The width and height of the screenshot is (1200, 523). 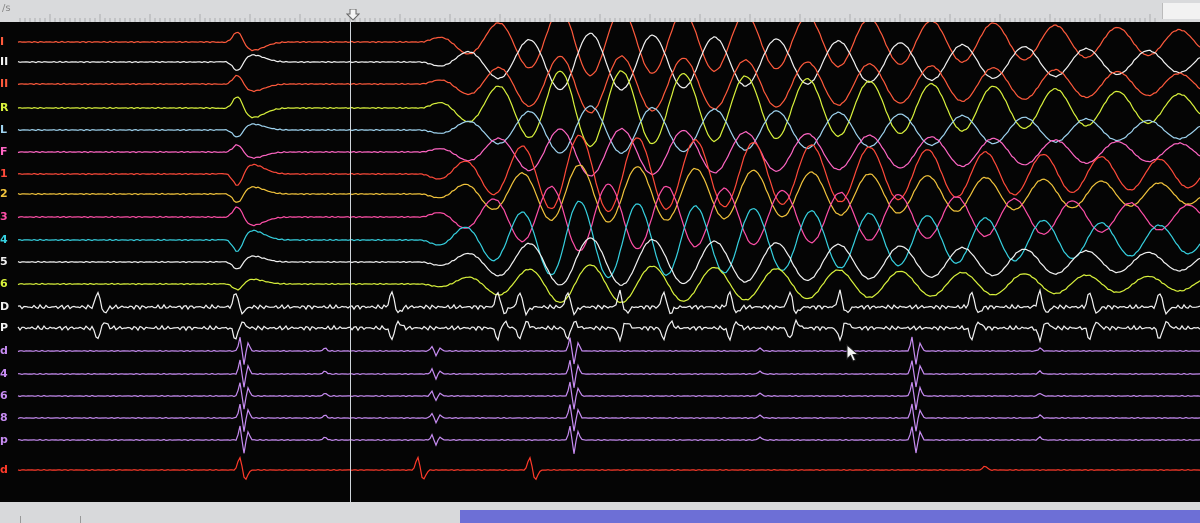 I want to click on channel-label: F, so click(x=4, y=151).